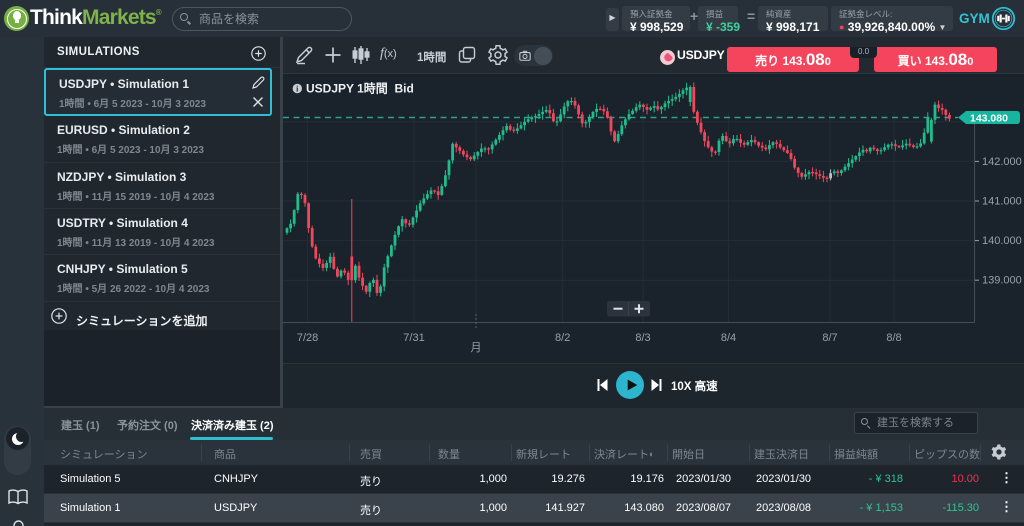 This screenshot has height=526, width=1024. I want to click on svg-text: 140.000, so click(1002, 241).